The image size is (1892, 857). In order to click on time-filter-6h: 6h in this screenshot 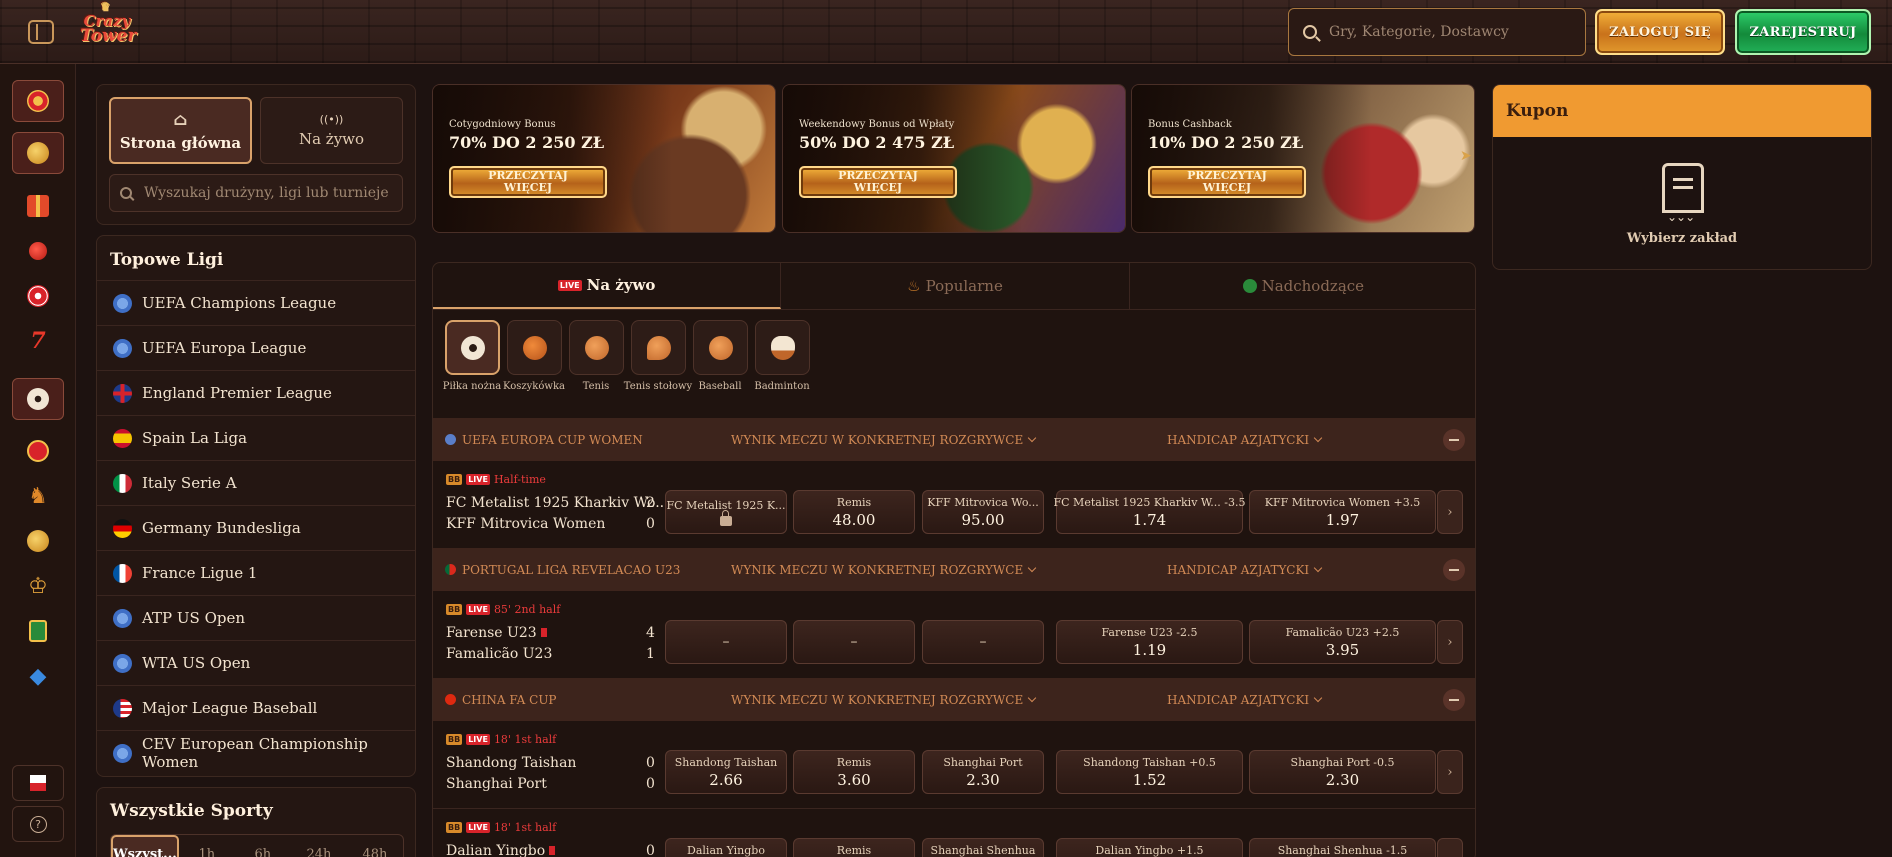, I will do `click(263, 846)`.